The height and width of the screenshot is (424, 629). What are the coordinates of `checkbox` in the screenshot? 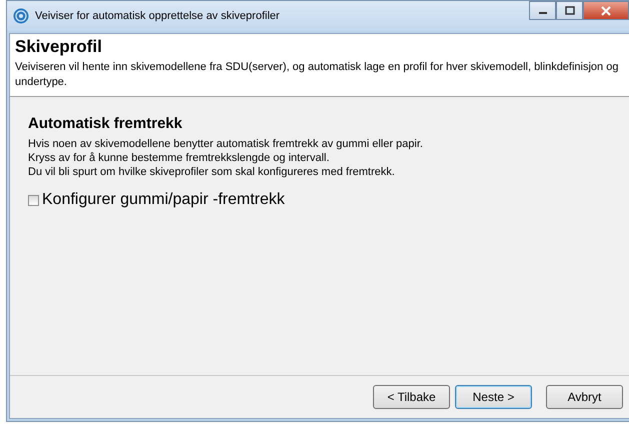 It's located at (33, 200).